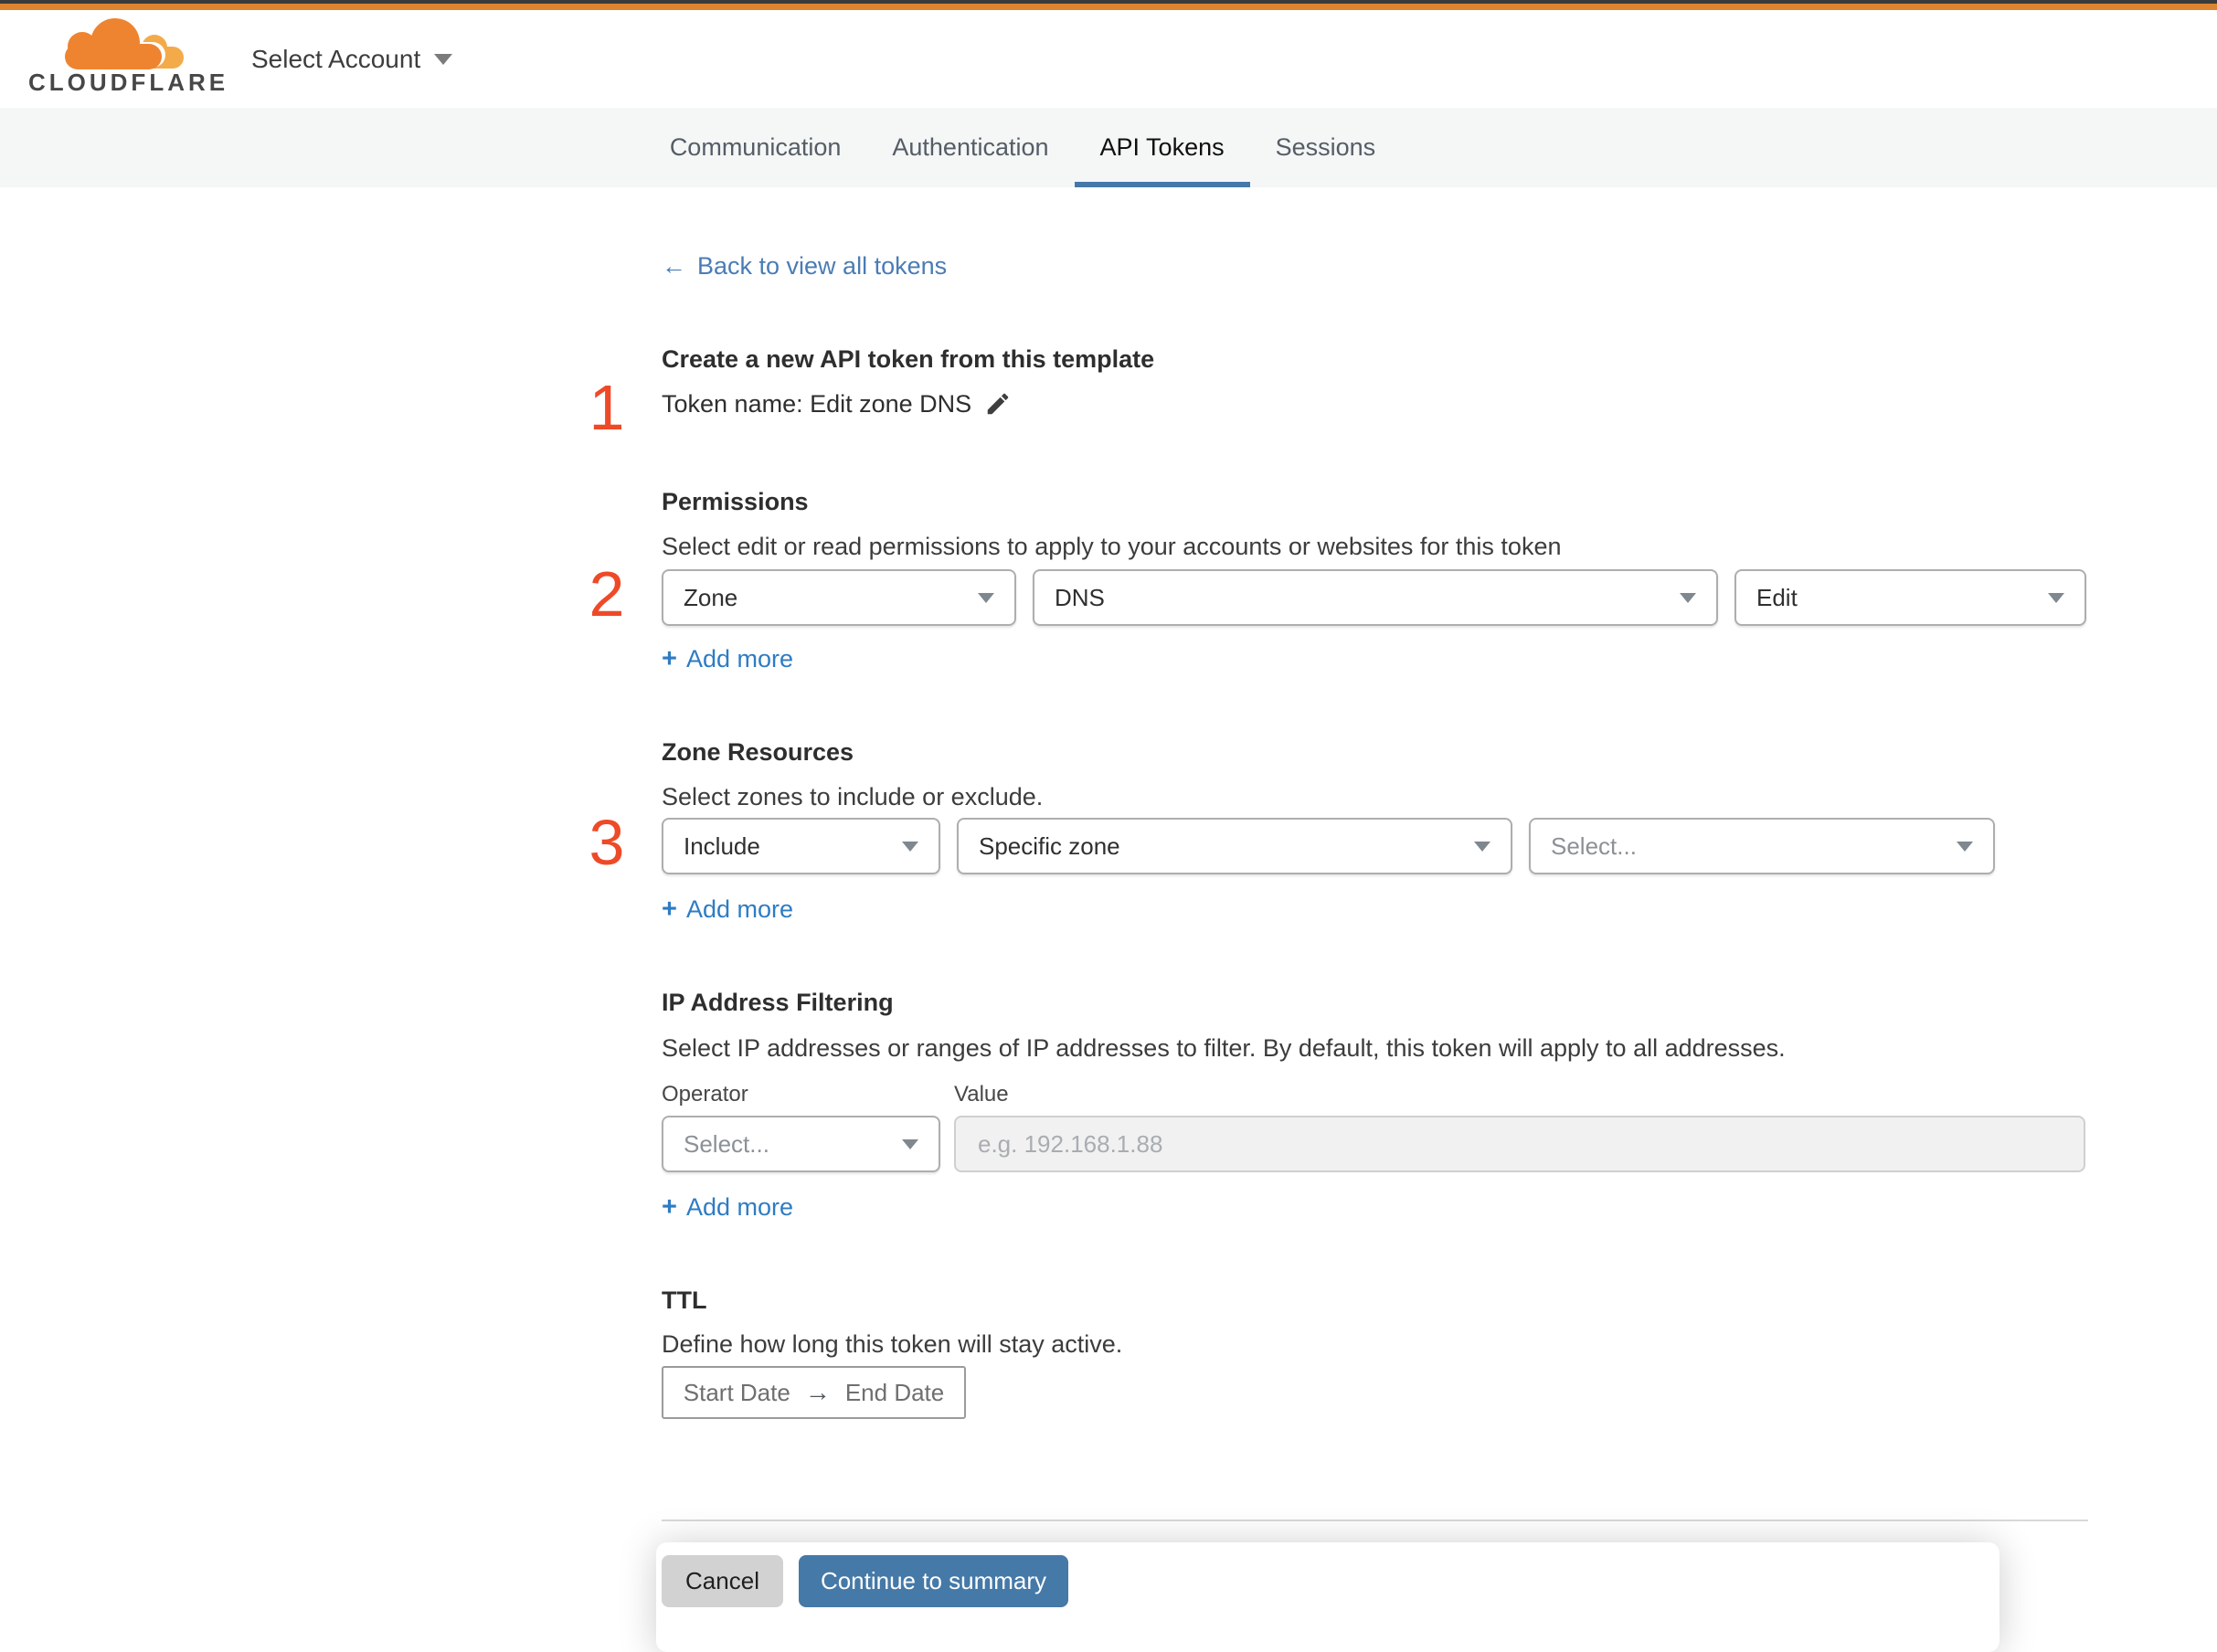 The image size is (2217, 1652). Describe the element at coordinates (818, 1392) in the screenshot. I see `right-arrow-icon: →` at that location.